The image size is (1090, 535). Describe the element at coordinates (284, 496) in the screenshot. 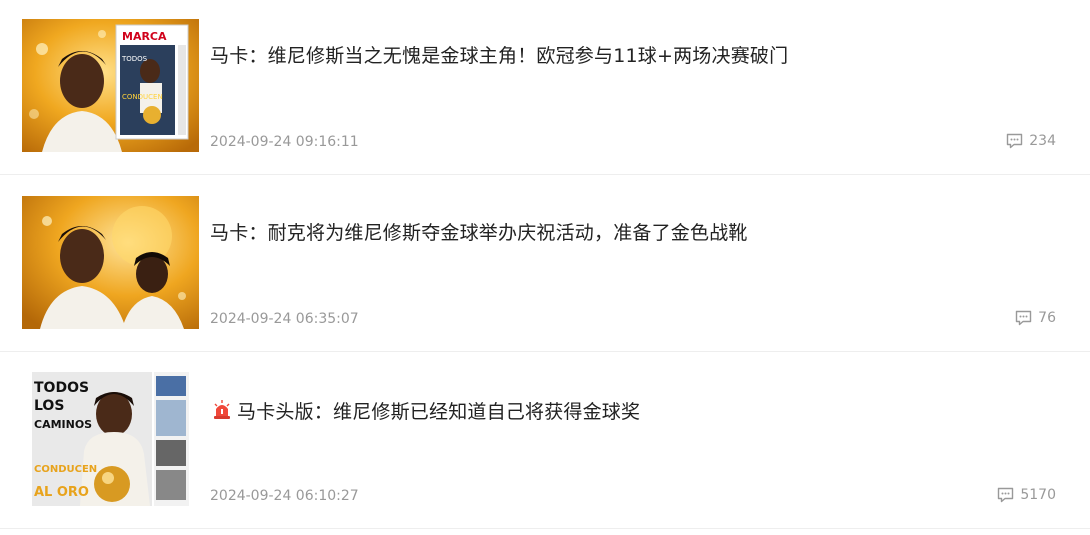

I see `news-date: 2024-09-24 06:10:27` at that location.